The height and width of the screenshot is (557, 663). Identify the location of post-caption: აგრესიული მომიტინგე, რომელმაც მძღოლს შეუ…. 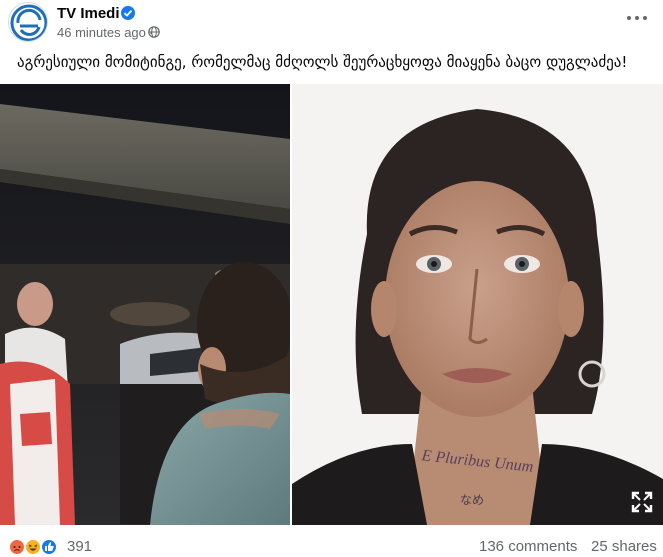
(322, 62).